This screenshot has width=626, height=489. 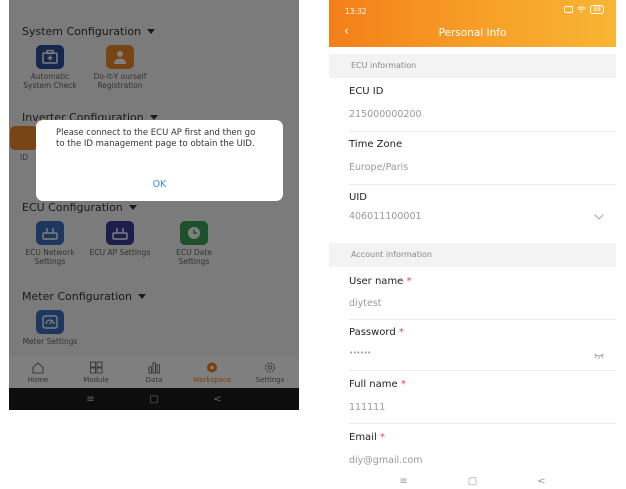 What do you see at coordinates (472, 33) in the screenshot?
I see `page-title: Personal Info` at bounding box center [472, 33].